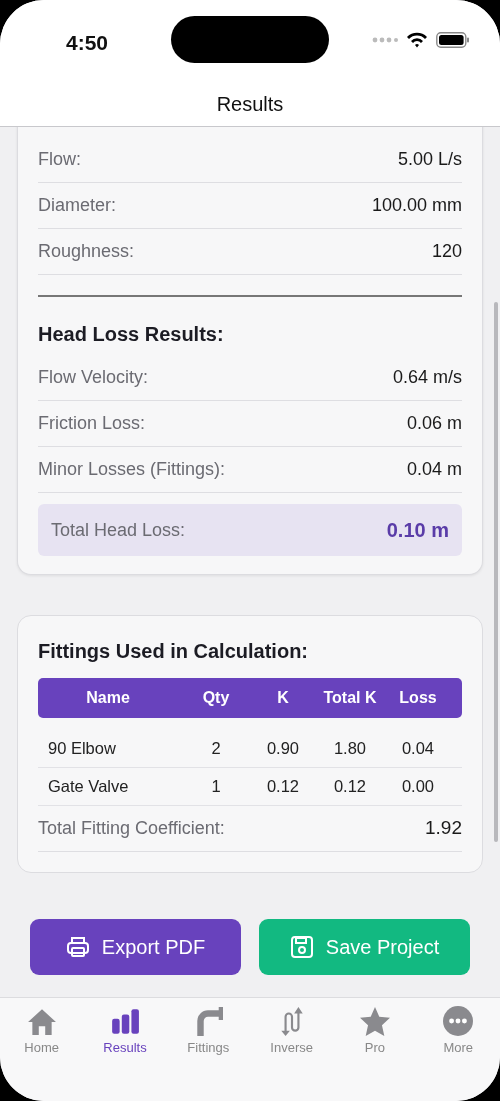  Describe the element at coordinates (216, 787) in the screenshot. I see `table-cell-text: 1` at that location.